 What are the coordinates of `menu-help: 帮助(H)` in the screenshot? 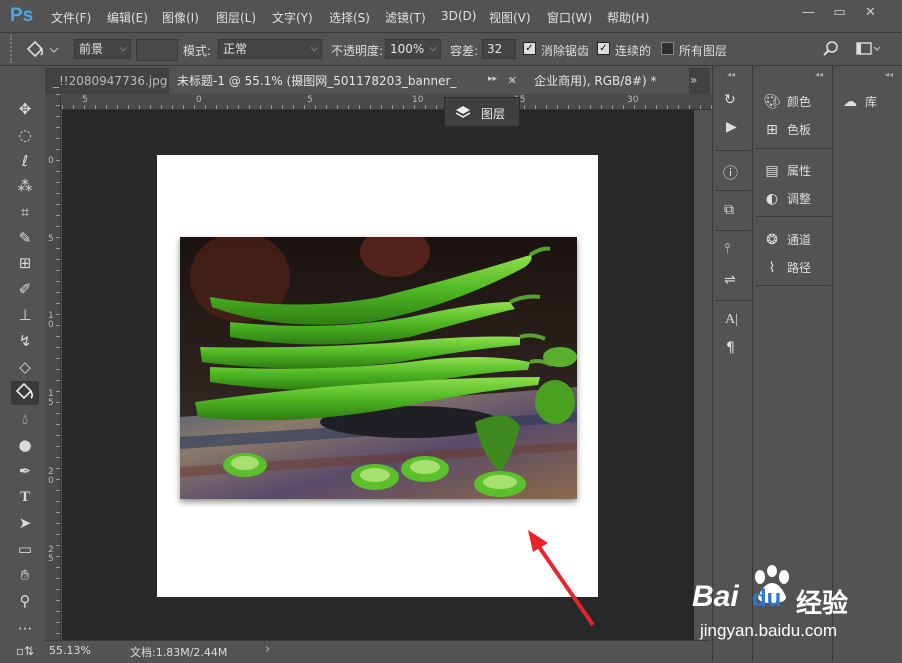 It's located at (628, 17).